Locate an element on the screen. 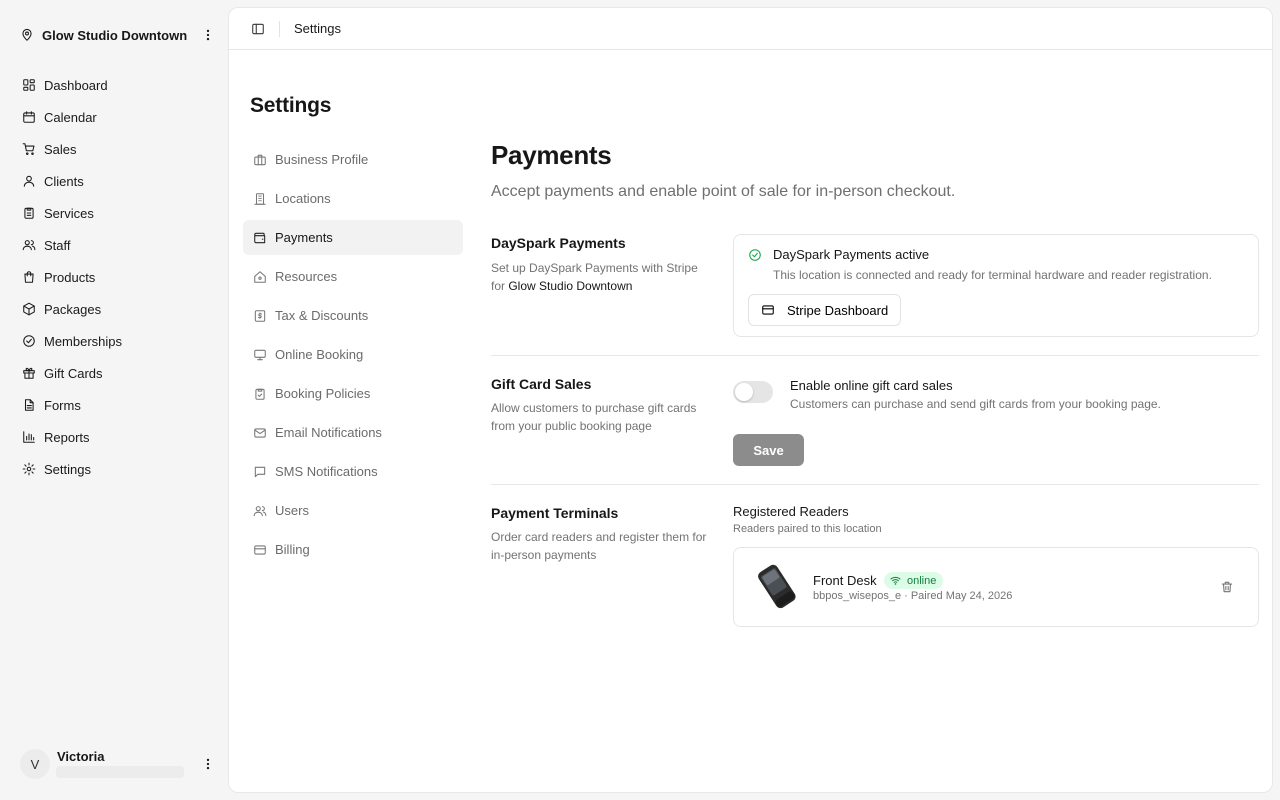 This screenshot has height=800, width=1280. file-text-icon is located at coordinates (33, 405).